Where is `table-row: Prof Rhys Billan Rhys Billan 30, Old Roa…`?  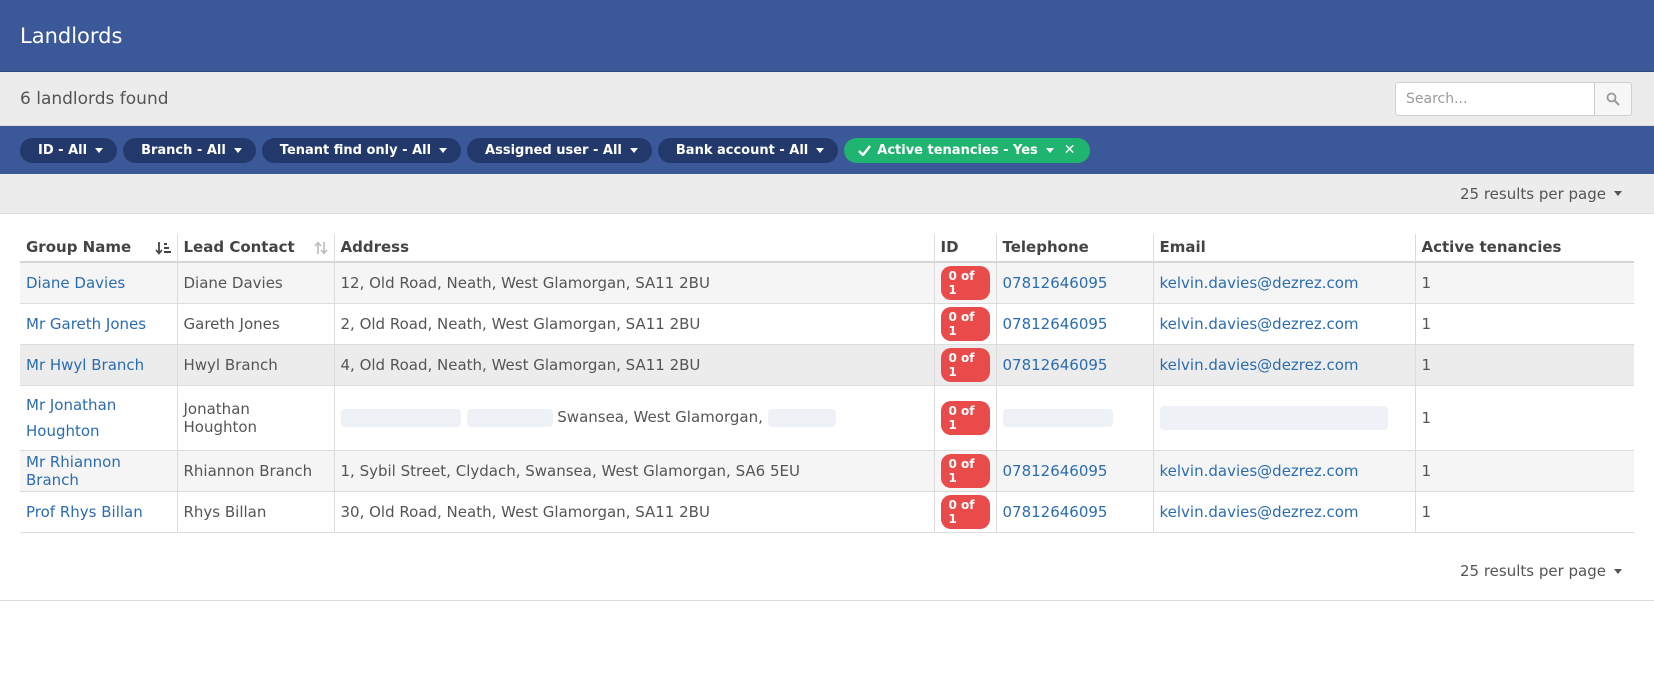
table-row: Prof Rhys Billan Rhys Billan 30, Old Roa… is located at coordinates (827, 512).